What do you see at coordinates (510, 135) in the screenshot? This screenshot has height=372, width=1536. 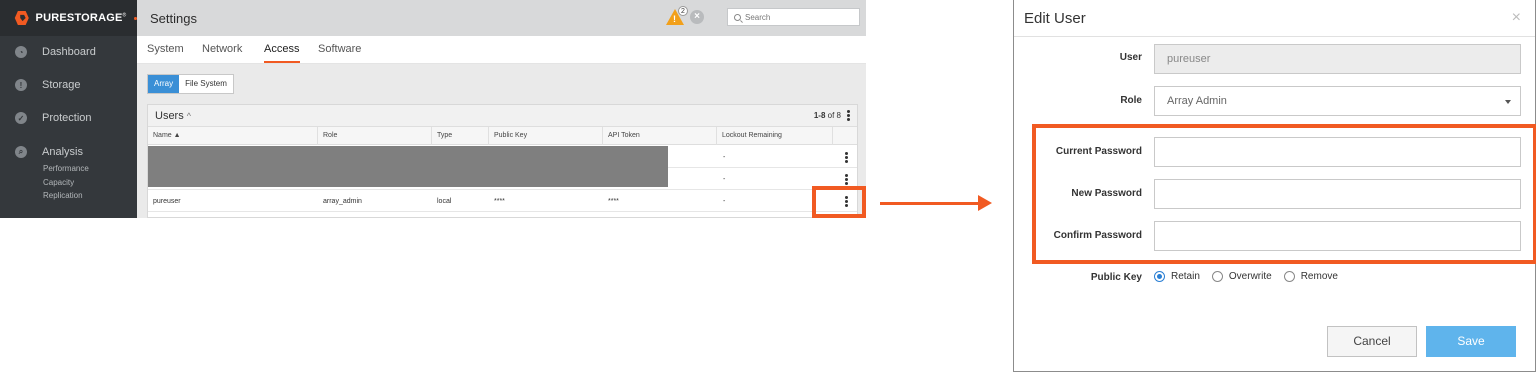 I see `column-header-public-key: Public Key` at bounding box center [510, 135].